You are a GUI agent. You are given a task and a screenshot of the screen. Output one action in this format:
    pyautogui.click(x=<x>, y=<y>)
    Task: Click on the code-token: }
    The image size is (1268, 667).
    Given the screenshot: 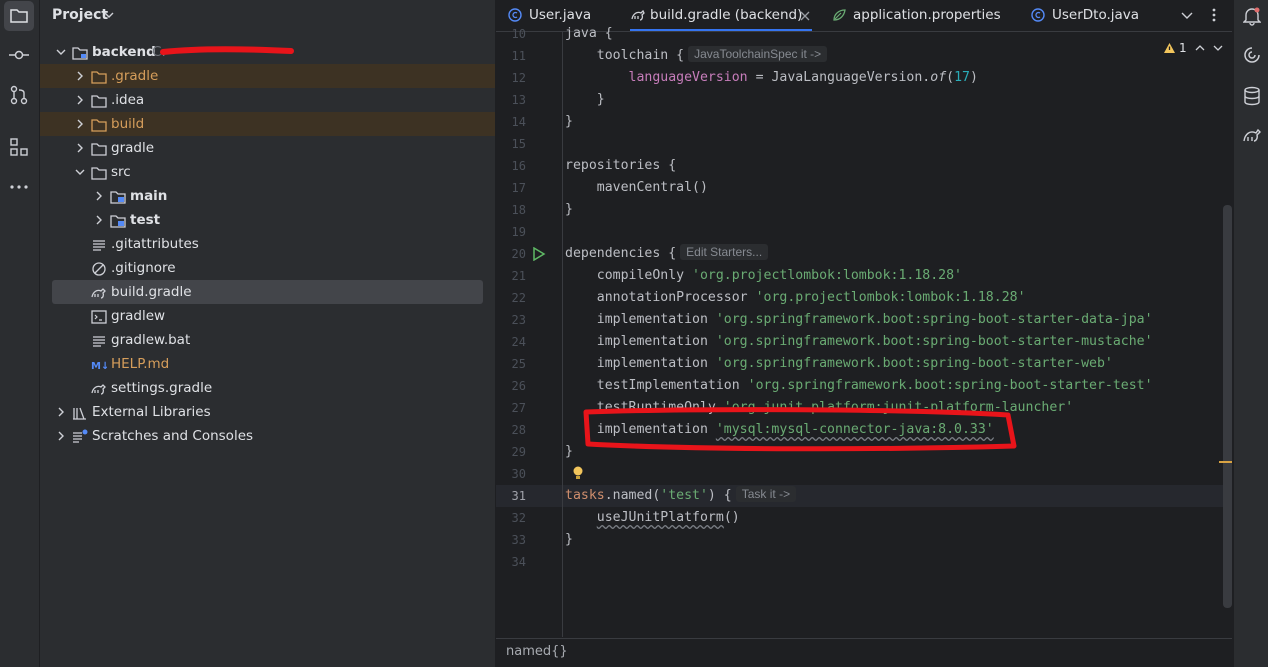 What is the action you would take?
    pyautogui.click(x=569, y=451)
    